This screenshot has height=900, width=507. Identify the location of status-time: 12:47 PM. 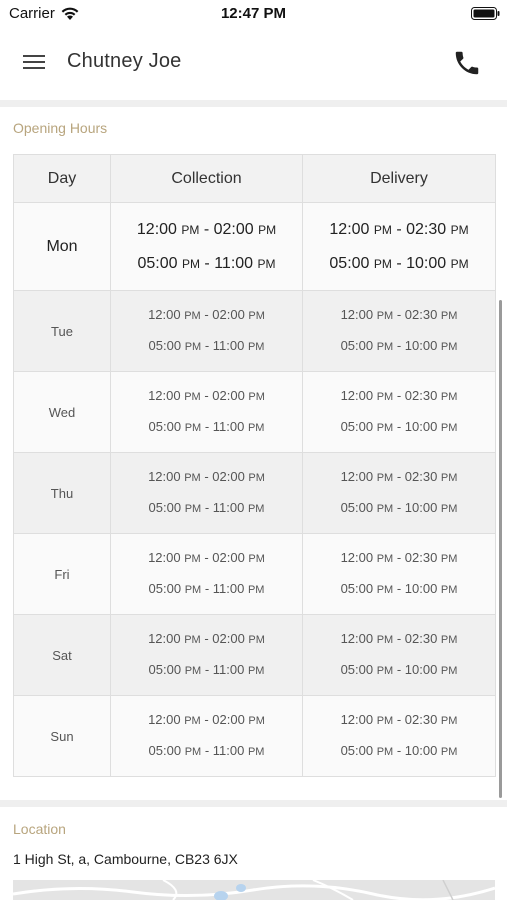
(253, 13).